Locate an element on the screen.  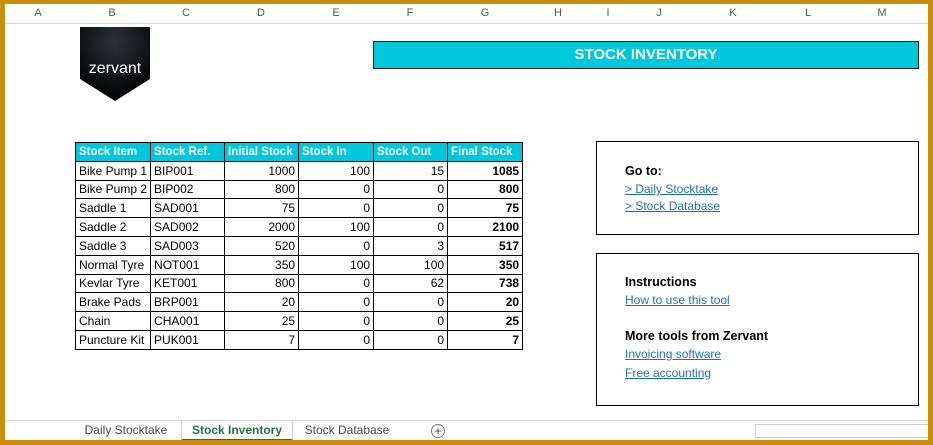
column-header: B is located at coordinates (111, 13).